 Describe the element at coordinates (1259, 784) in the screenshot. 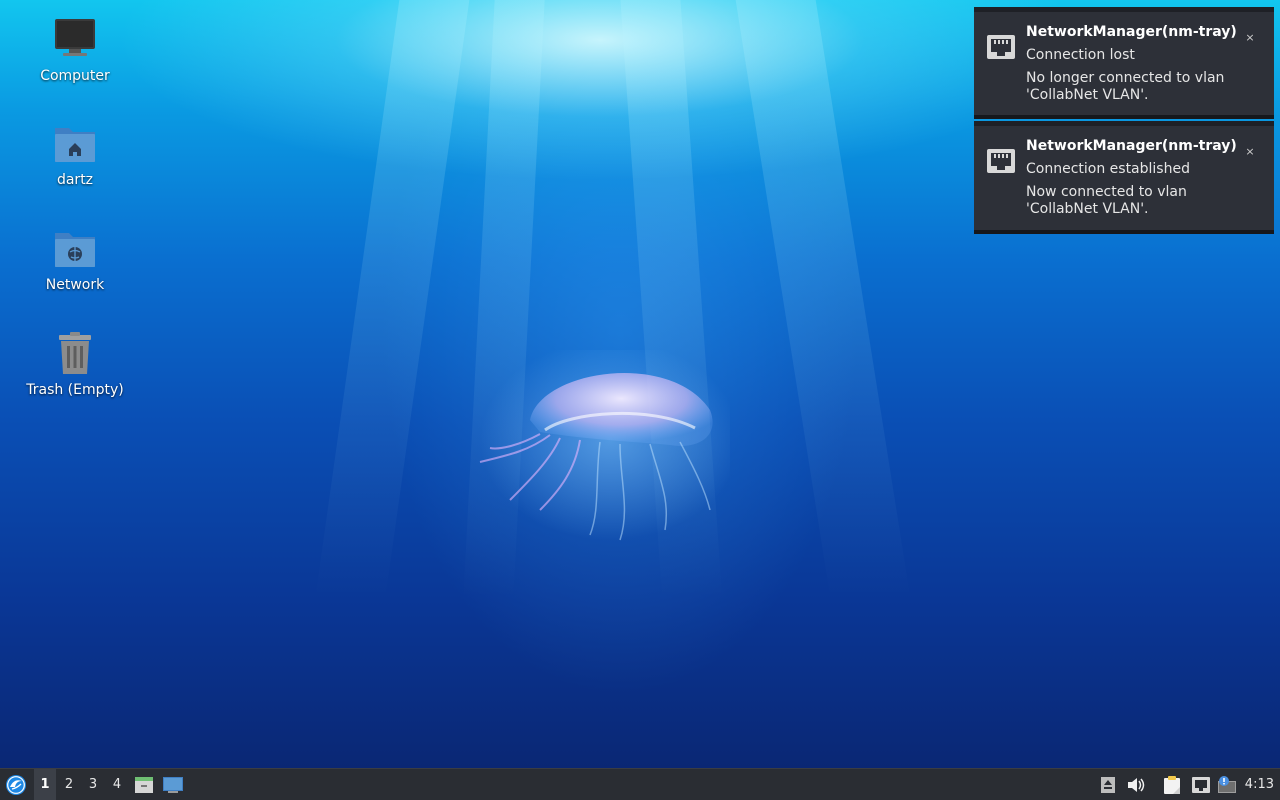

I see `clock: 4:13` at that location.